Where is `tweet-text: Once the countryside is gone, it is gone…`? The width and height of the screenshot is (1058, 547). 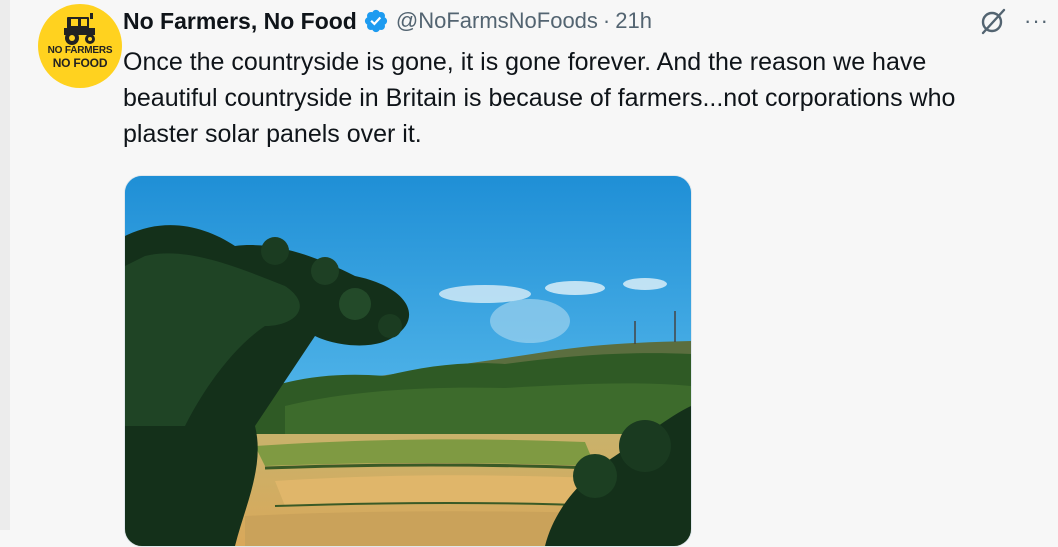 tweet-text: Once the countryside is gone, it is gone… is located at coordinates (539, 98).